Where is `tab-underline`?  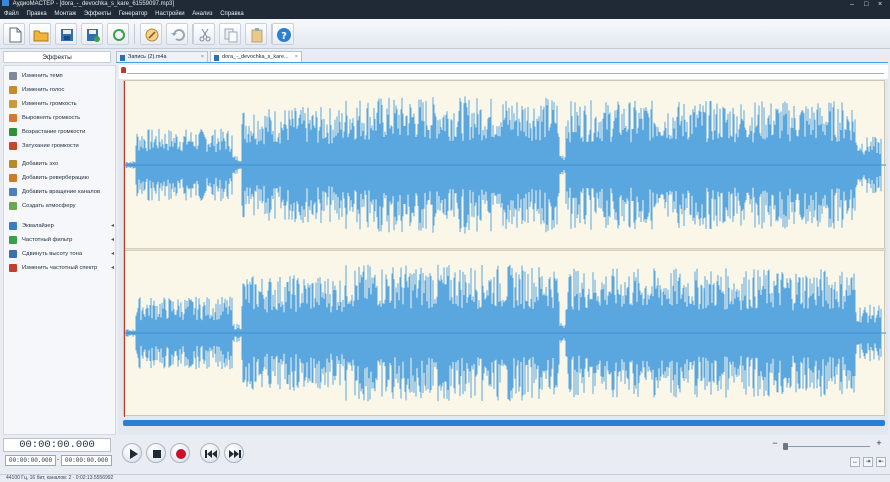
tab-underline is located at coordinates (502, 62).